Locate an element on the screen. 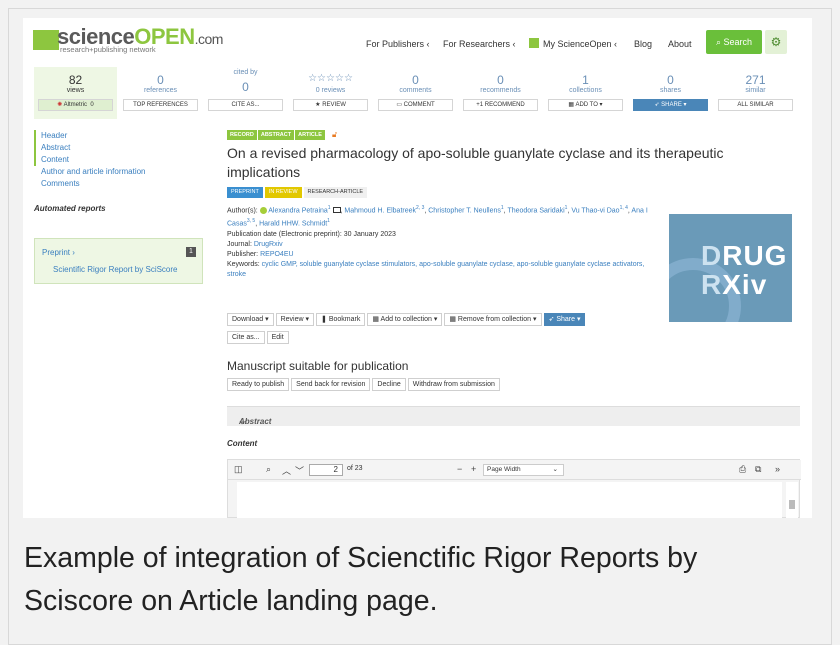 The height and width of the screenshot is (645, 840). pdf-toolbar: ◫ ⌕ ︿ ﹀ 2 of 23 − + Page Width ⌄ ⎙ ⧉ » is located at coordinates (514, 470).